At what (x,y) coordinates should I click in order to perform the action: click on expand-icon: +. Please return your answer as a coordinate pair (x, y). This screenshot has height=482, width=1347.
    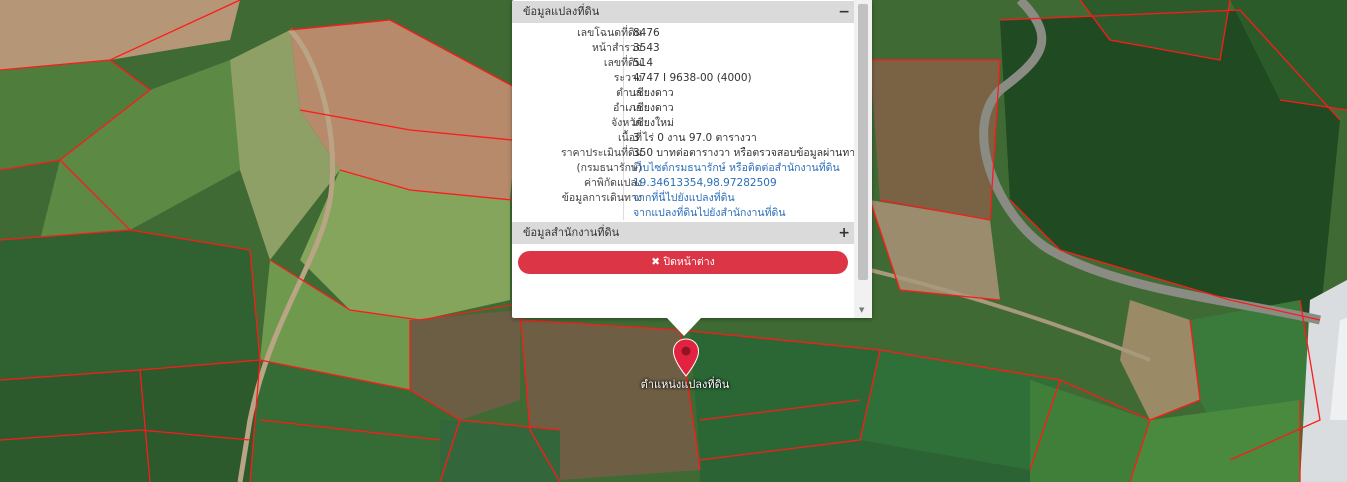
    Looking at the image, I should click on (844, 233).